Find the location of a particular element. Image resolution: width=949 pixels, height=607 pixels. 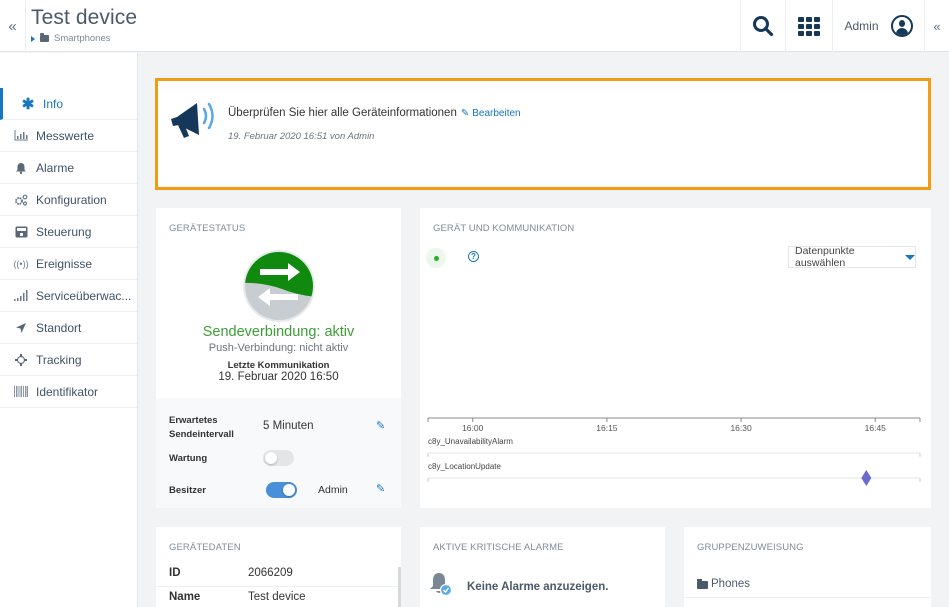

group-assignment-card: Gruppenzuweisung Phones is located at coordinates (807, 567).